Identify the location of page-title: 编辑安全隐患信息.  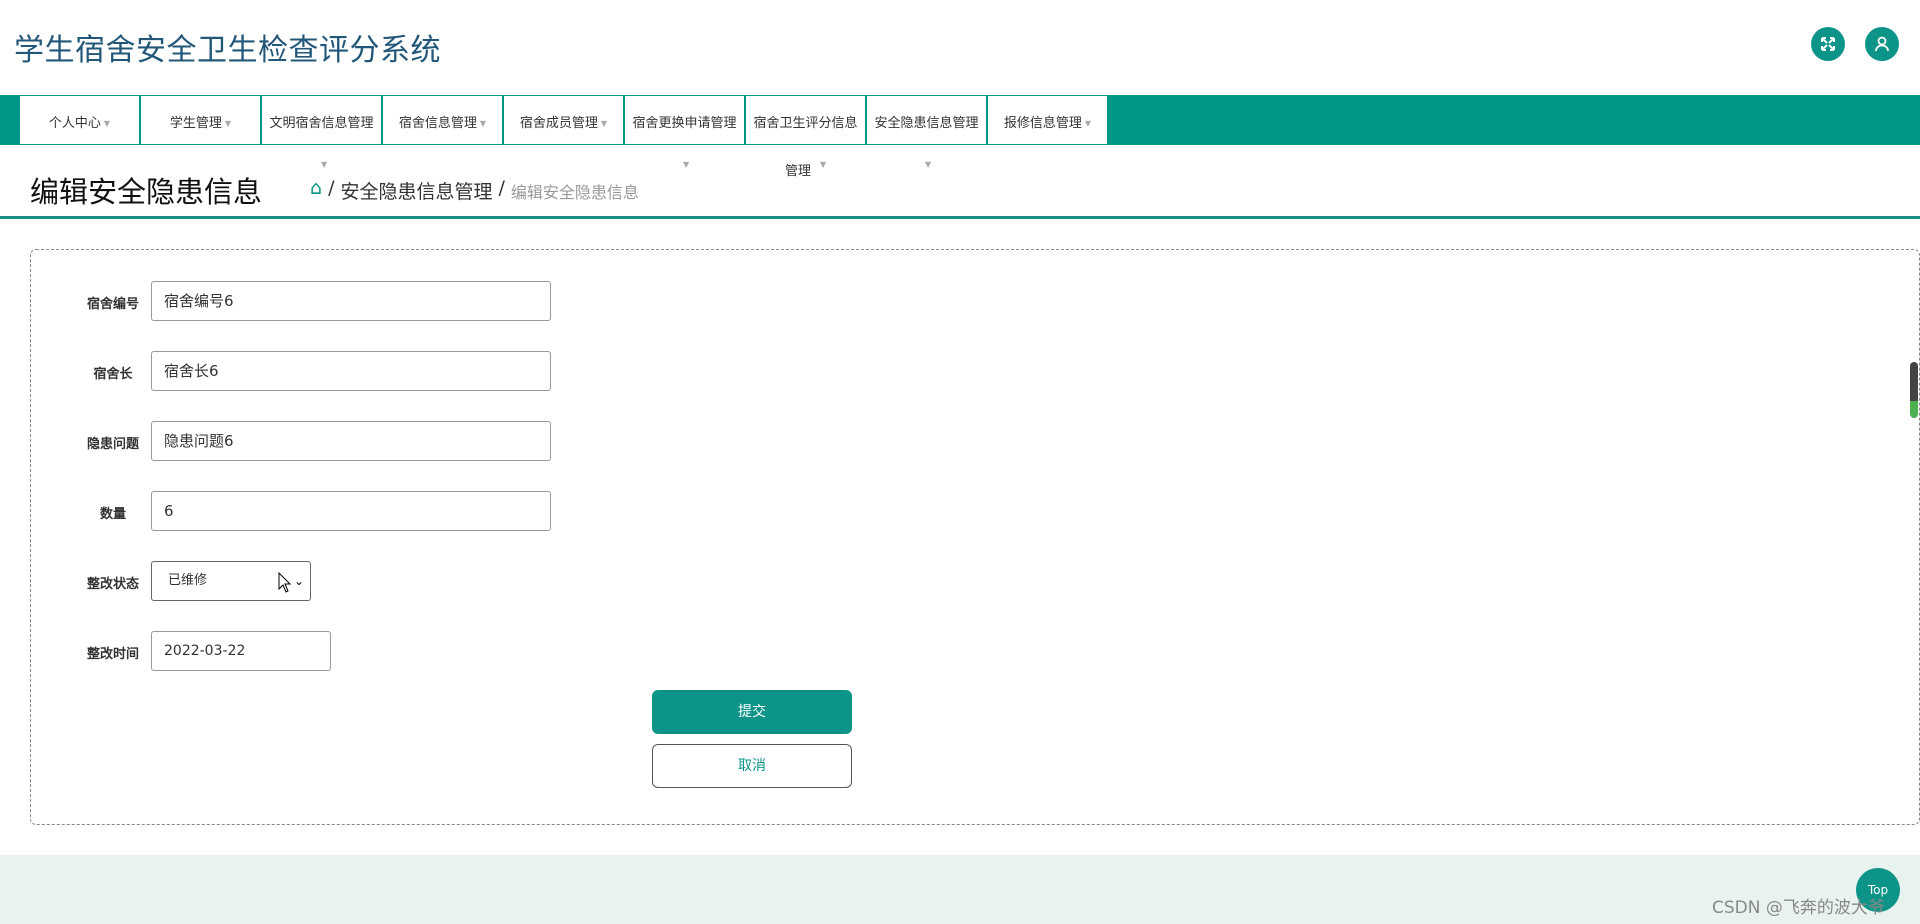
(146, 192).